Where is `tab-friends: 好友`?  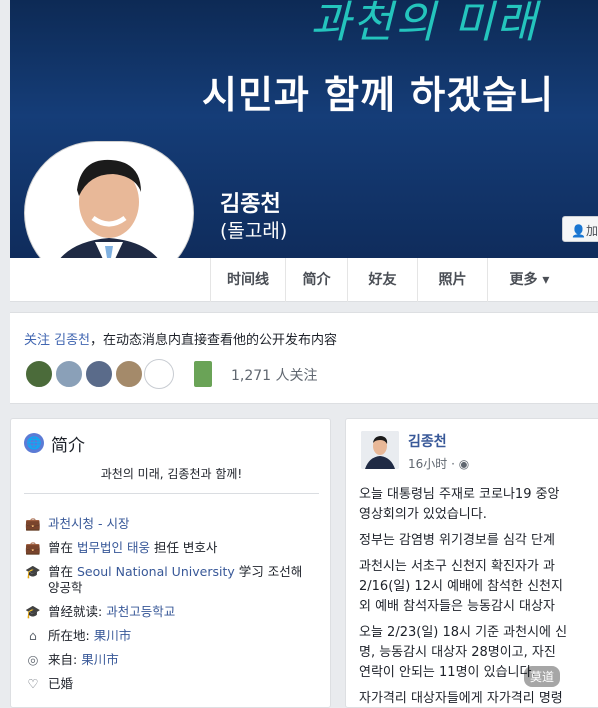 tab-friends: 好友 is located at coordinates (382, 280).